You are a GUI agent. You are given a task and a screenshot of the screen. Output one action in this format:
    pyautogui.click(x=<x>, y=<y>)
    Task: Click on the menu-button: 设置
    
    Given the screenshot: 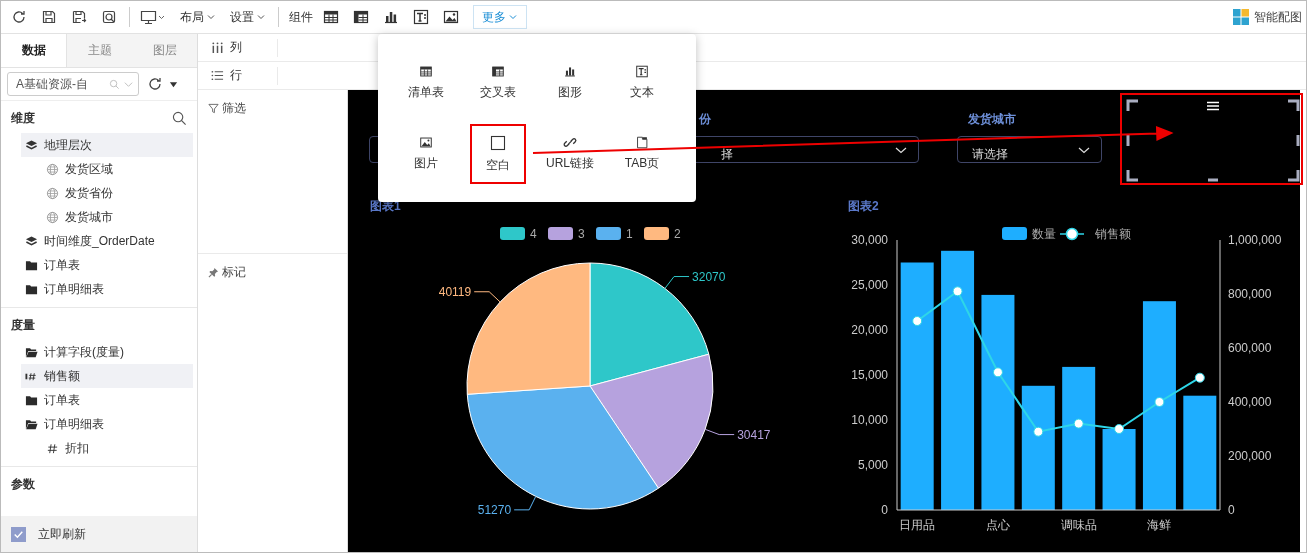 What is the action you would take?
    pyautogui.click(x=248, y=17)
    